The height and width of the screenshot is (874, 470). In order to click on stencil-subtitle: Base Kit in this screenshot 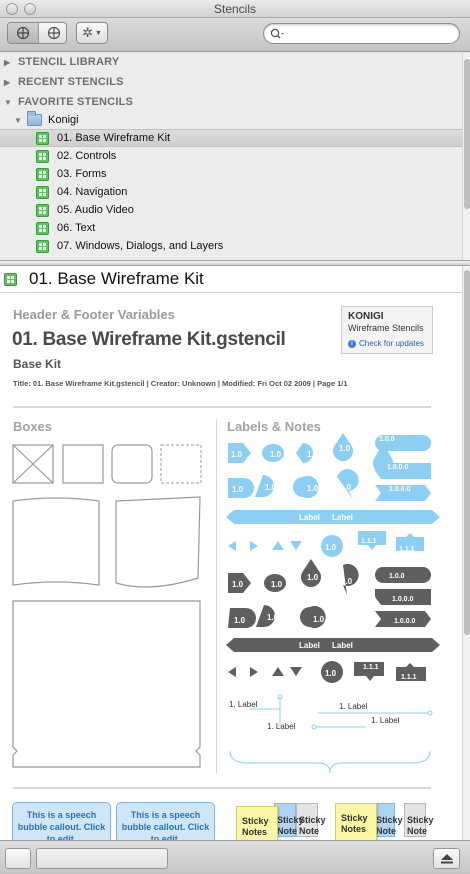, I will do `click(37, 364)`.